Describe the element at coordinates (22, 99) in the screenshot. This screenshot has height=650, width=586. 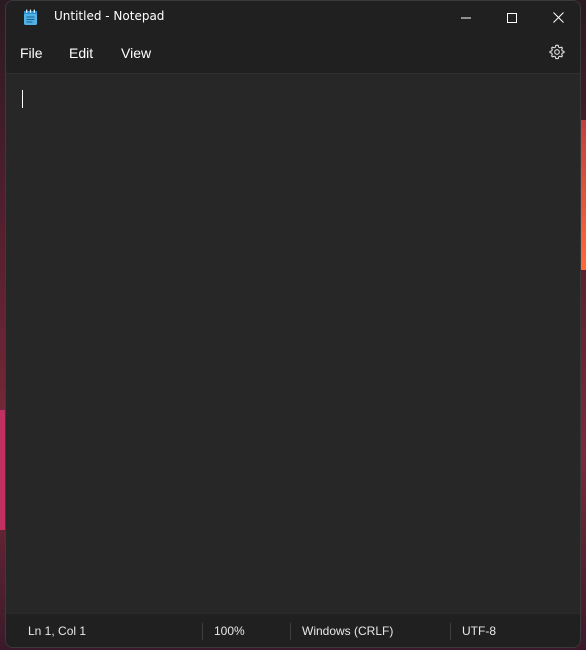
I see `text-caret` at that location.